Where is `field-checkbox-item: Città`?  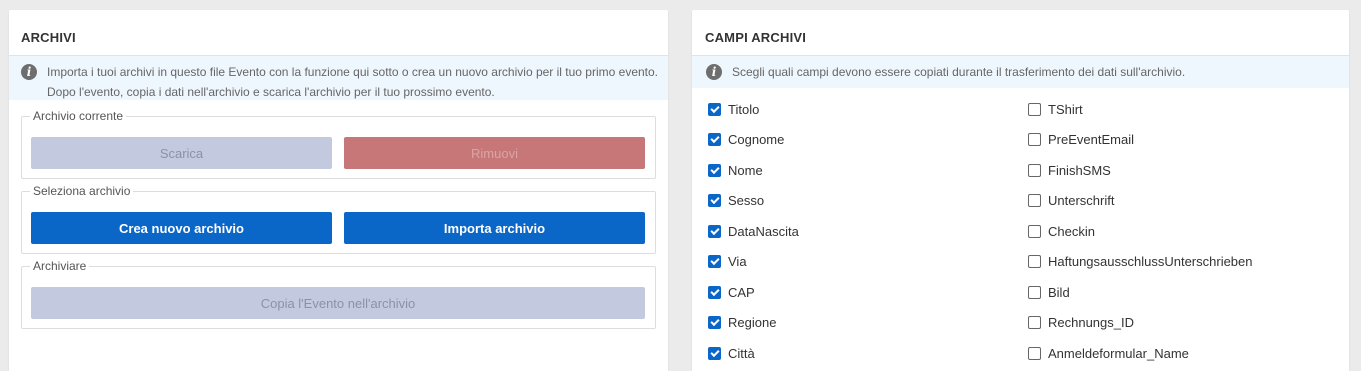 field-checkbox-item: Città is located at coordinates (731, 353).